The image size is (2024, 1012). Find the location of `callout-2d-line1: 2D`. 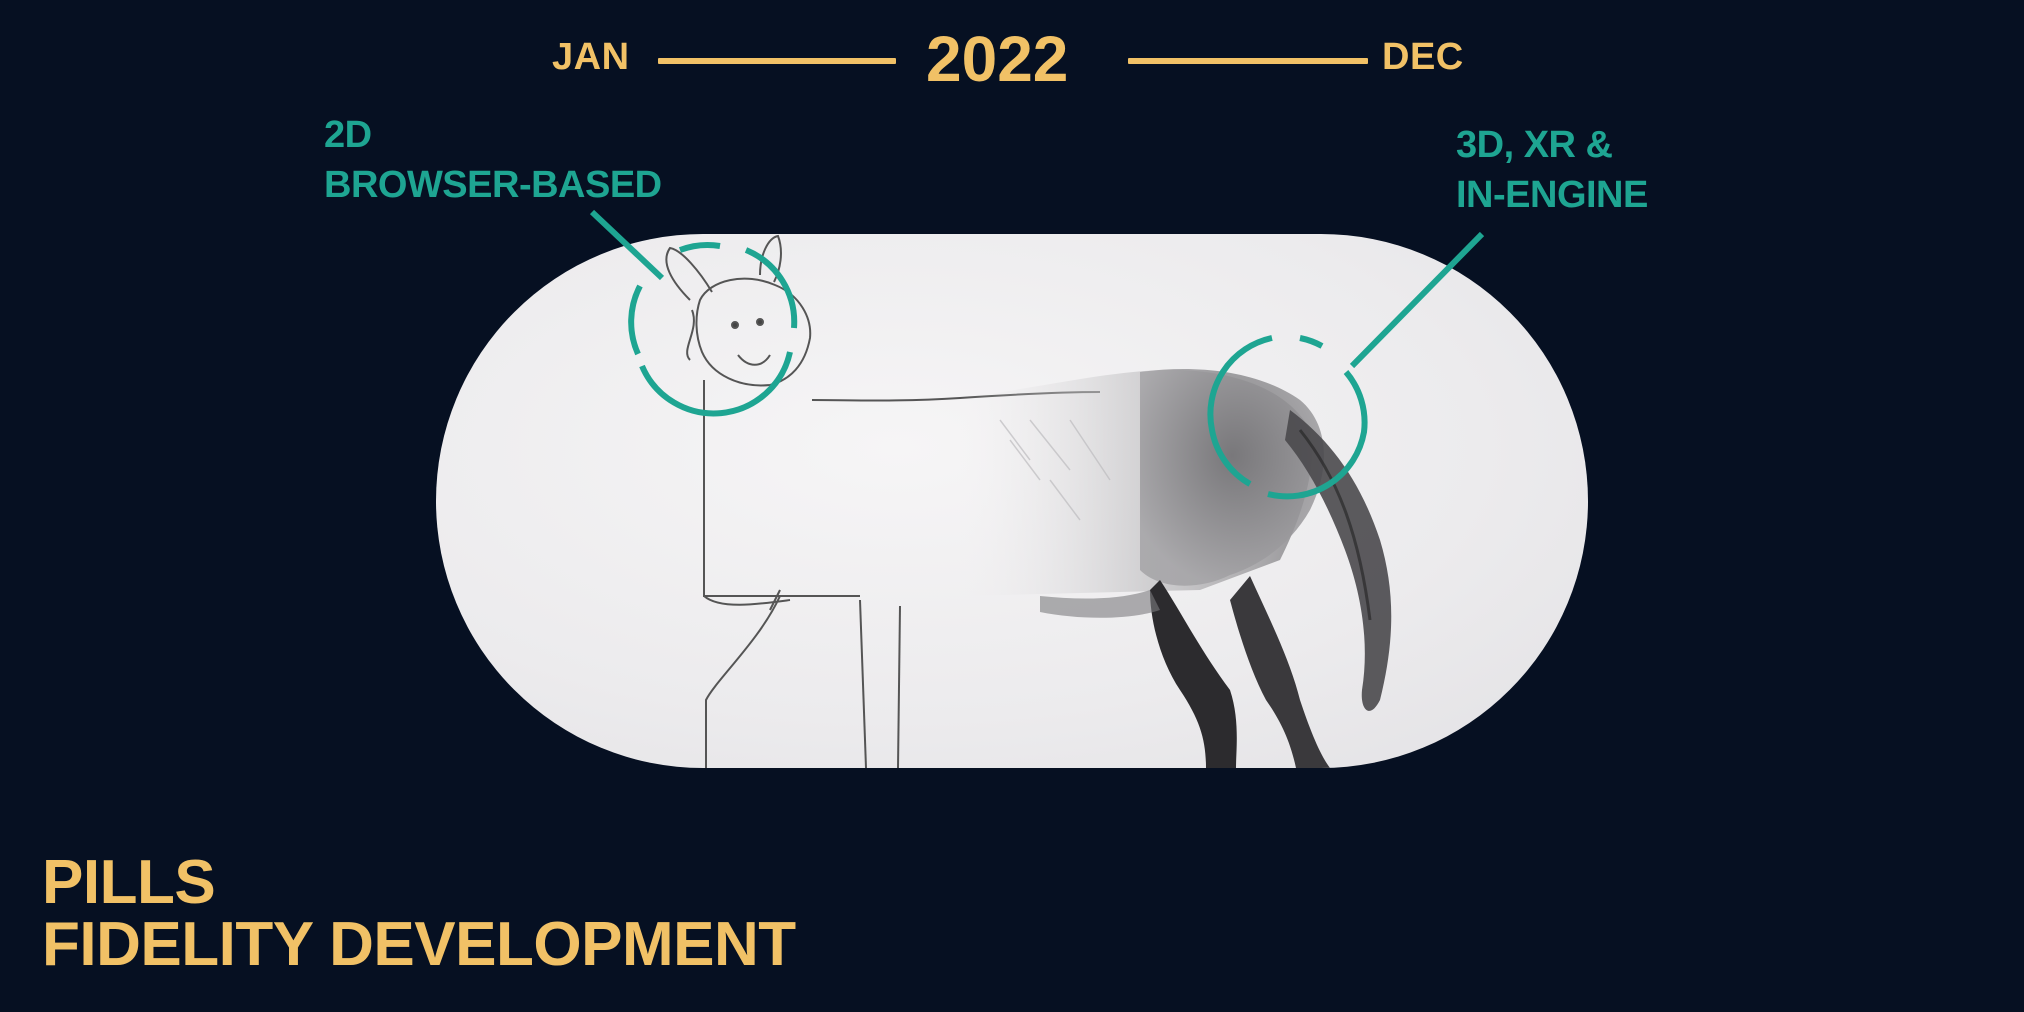

callout-2d-line1: 2D is located at coordinates (348, 135).